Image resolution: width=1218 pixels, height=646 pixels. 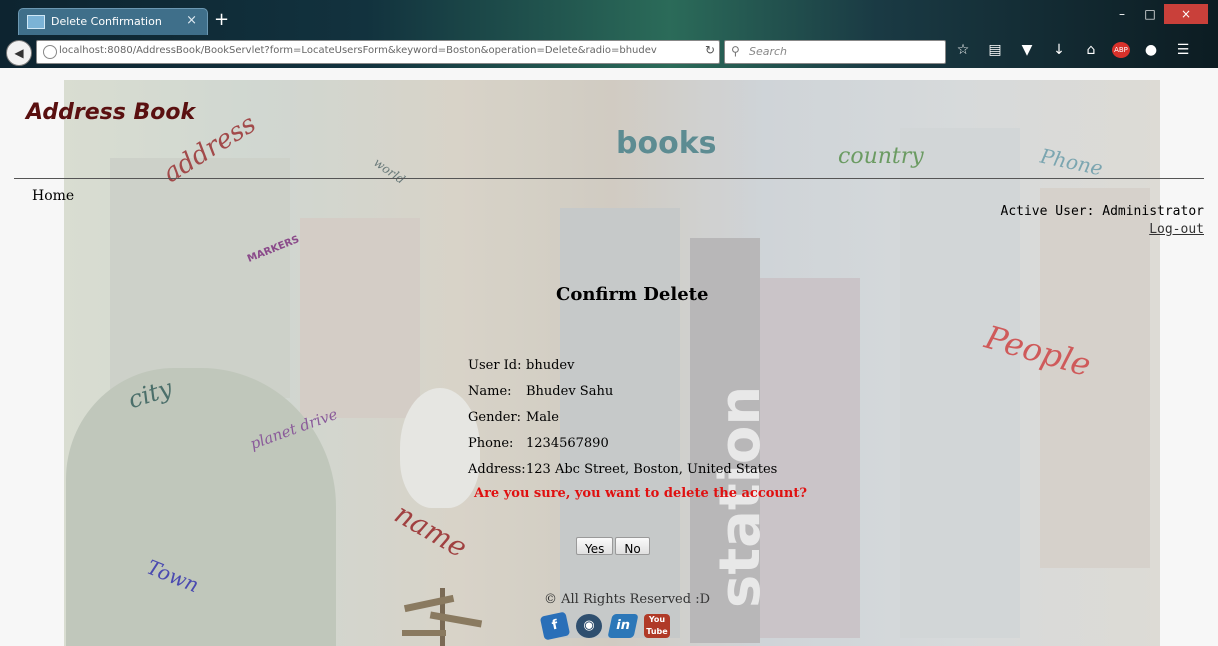 What do you see at coordinates (201, 507) in the screenshot?
I see `background-tree` at bounding box center [201, 507].